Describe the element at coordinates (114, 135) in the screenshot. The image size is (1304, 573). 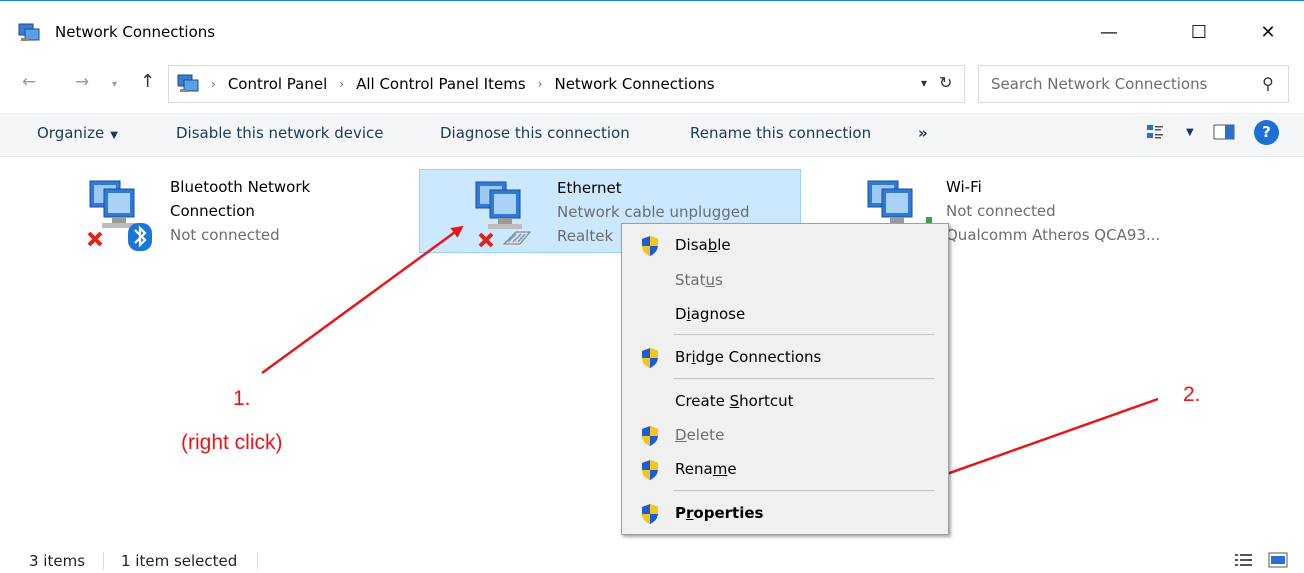
I see `organize-dropdown-icon: ▼` at that location.